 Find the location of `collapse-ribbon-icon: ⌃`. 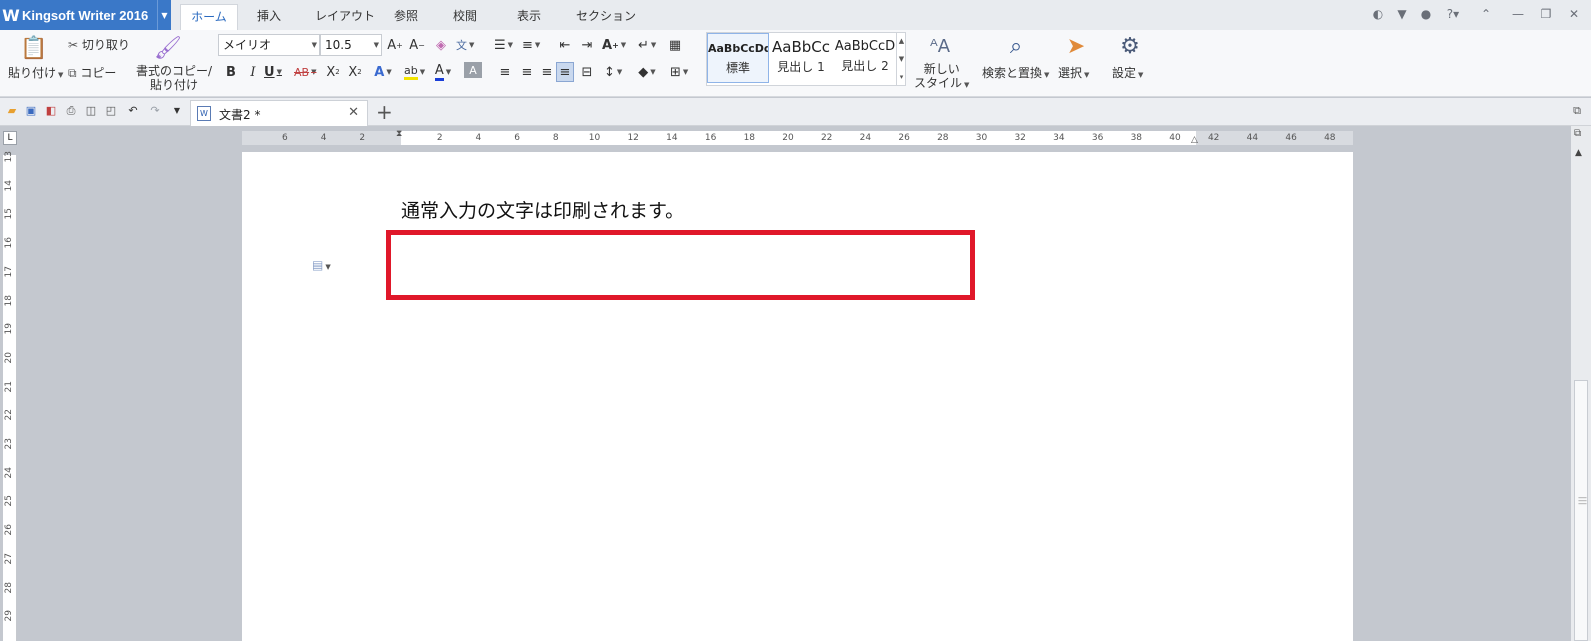

collapse-ribbon-icon: ⌃ is located at coordinates (1486, 14).